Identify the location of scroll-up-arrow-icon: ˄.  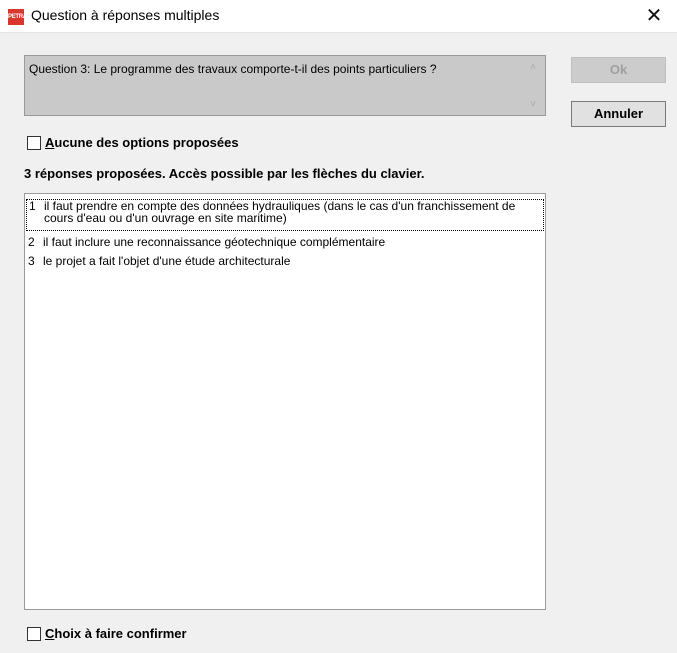
(533, 68).